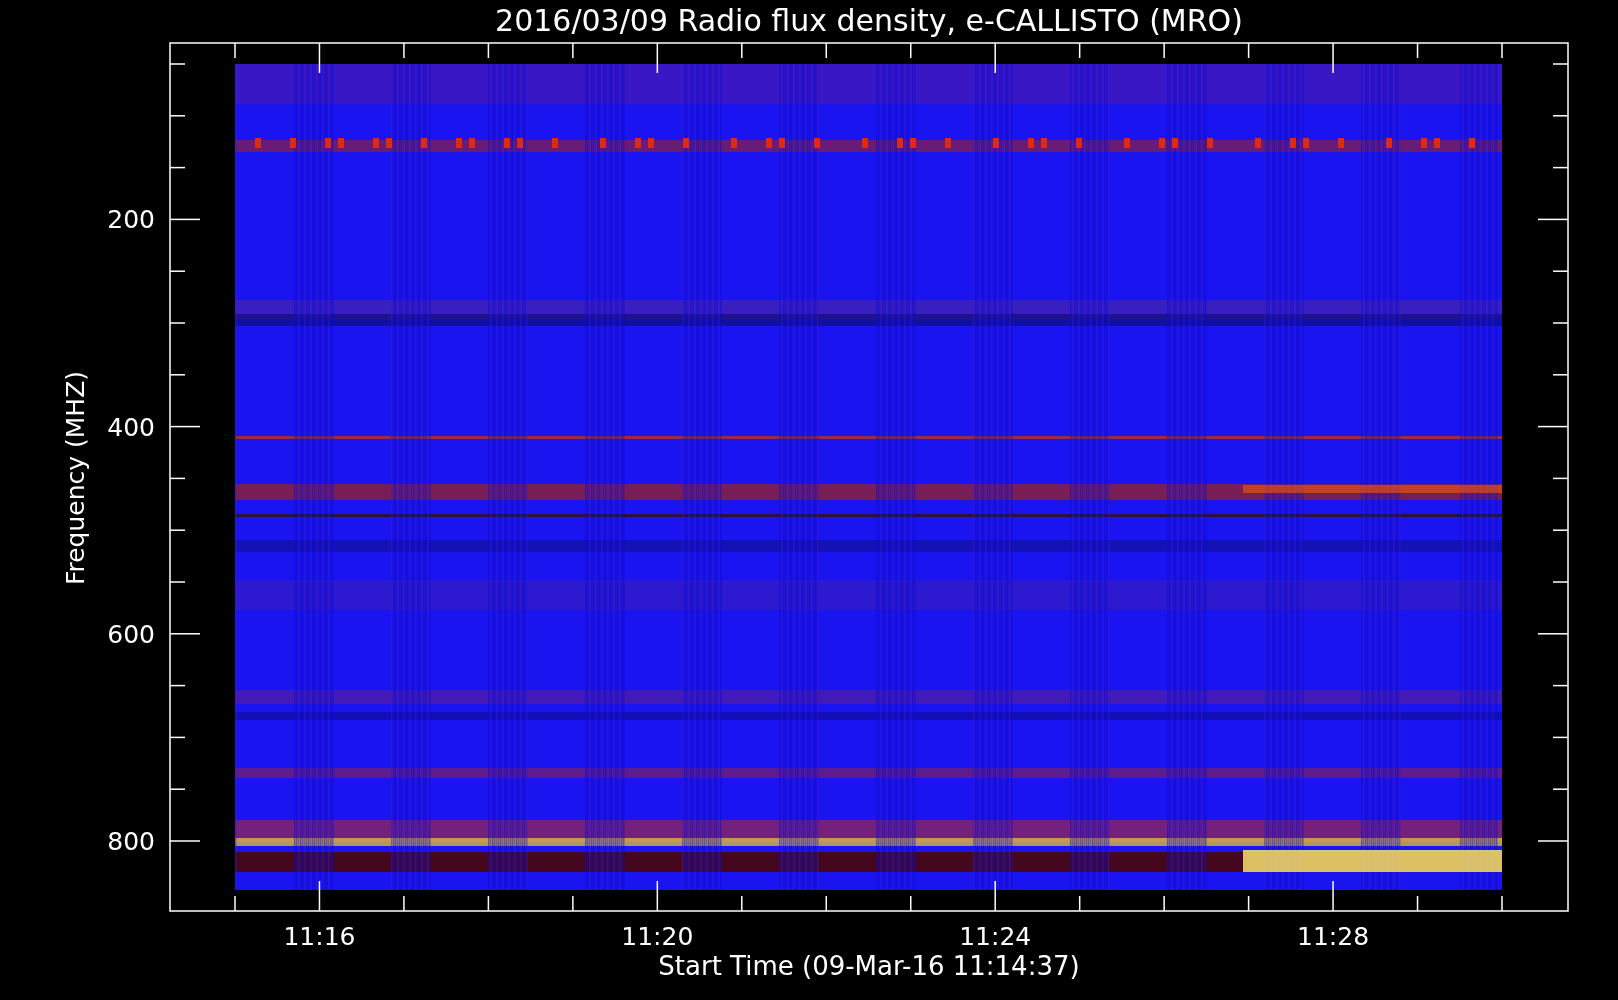 This screenshot has width=1618, height=1000. I want to click on x-tick-label: 11:28, so click(1333, 936).